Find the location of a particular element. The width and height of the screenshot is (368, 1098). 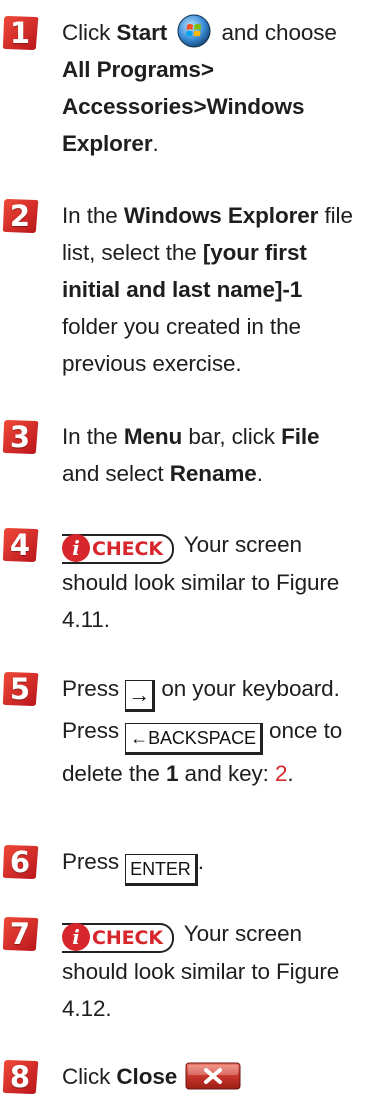

step-number-badge: 1 is located at coordinates (20, 33).